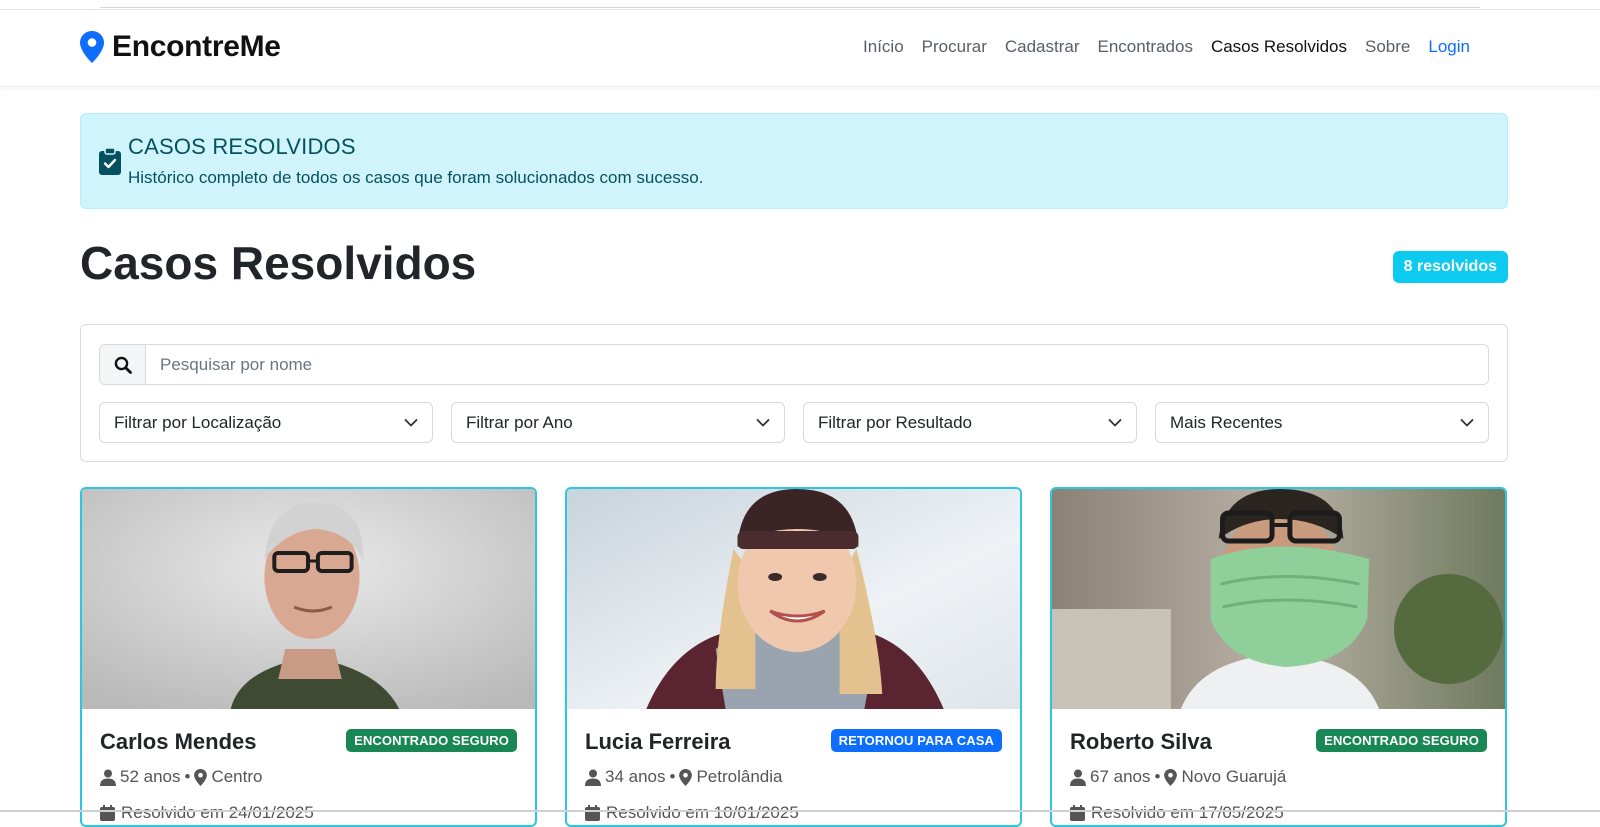 This screenshot has width=1600, height=827. I want to click on case-date-row: Resolvido em 24/01/2025, so click(207, 813).